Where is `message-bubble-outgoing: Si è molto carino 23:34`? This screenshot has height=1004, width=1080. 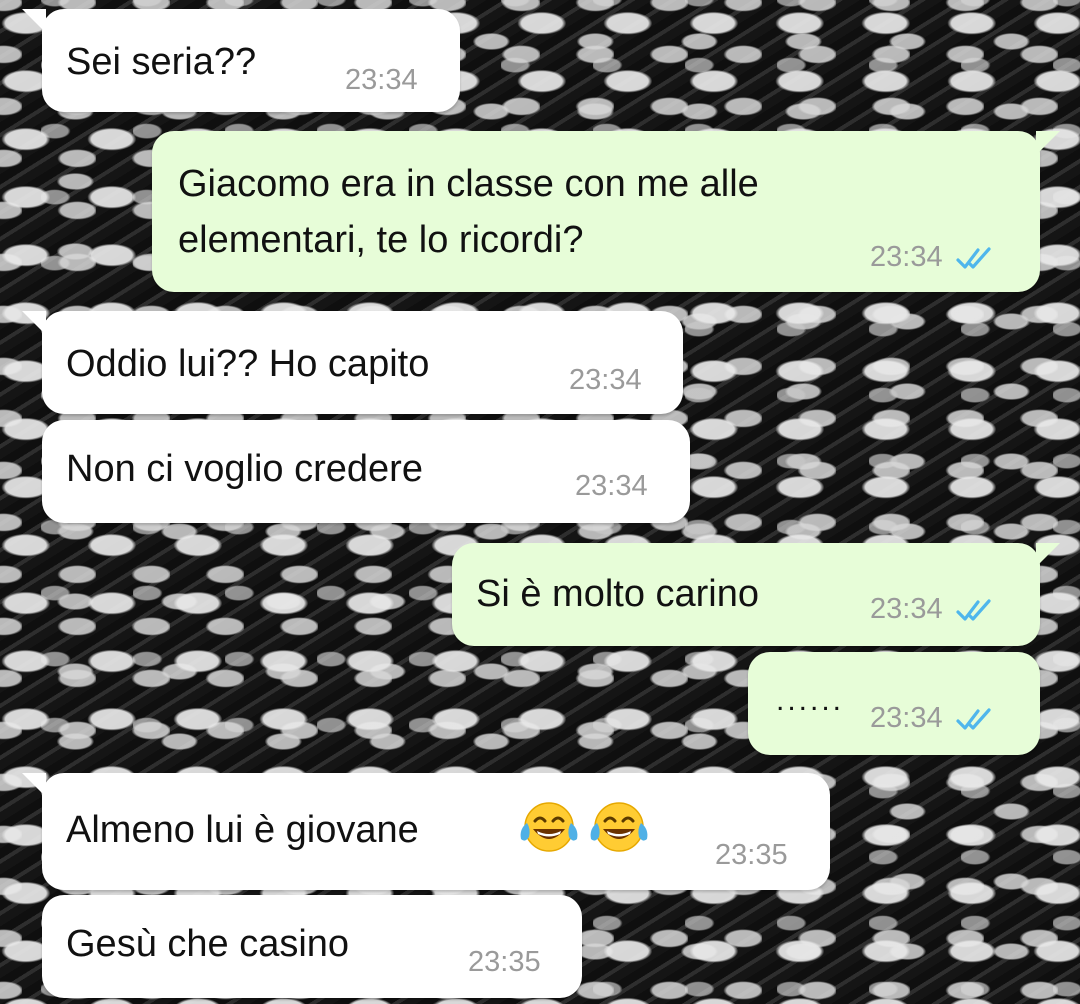 message-bubble-outgoing: Si è molto carino 23:34 is located at coordinates (756, 594).